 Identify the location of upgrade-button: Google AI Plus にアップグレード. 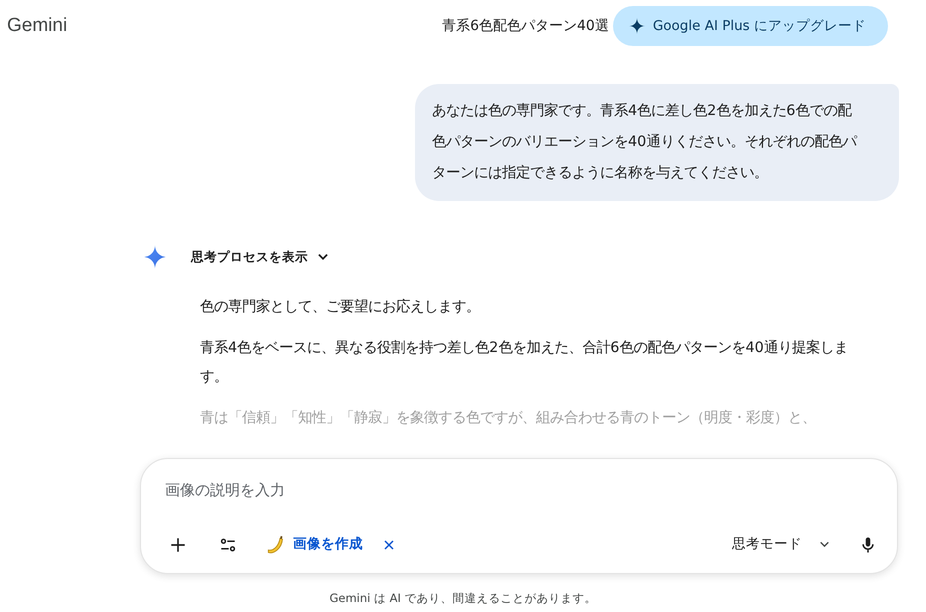
(750, 26).